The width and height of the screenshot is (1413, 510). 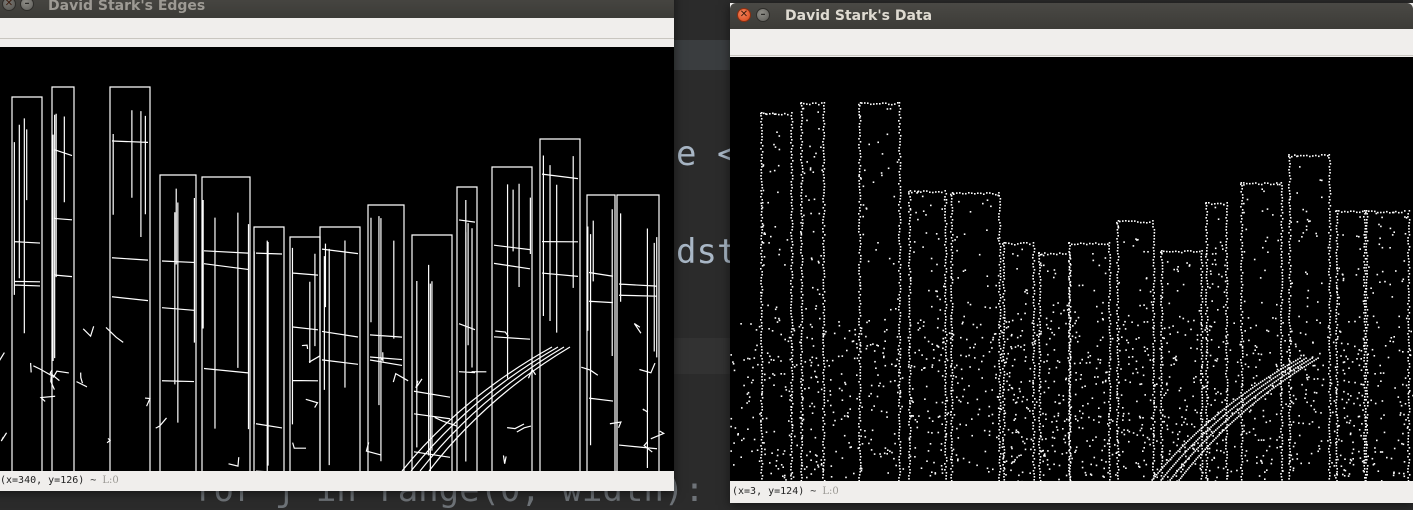 What do you see at coordinates (702, 356) in the screenshot?
I see `editor-current-line-highlight` at bounding box center [702, 356].